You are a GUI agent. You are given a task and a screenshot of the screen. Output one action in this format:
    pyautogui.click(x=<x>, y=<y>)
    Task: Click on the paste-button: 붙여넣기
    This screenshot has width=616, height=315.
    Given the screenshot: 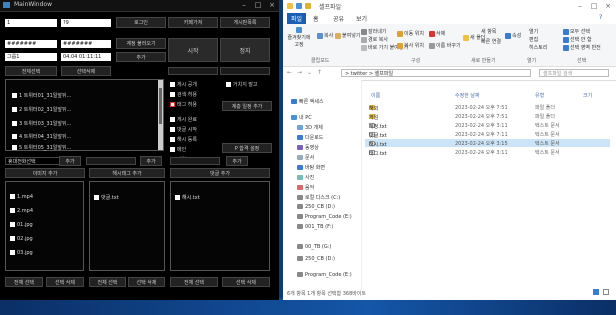 What is the action you would take?
    pyautogui.click(x=347, y=35)
    